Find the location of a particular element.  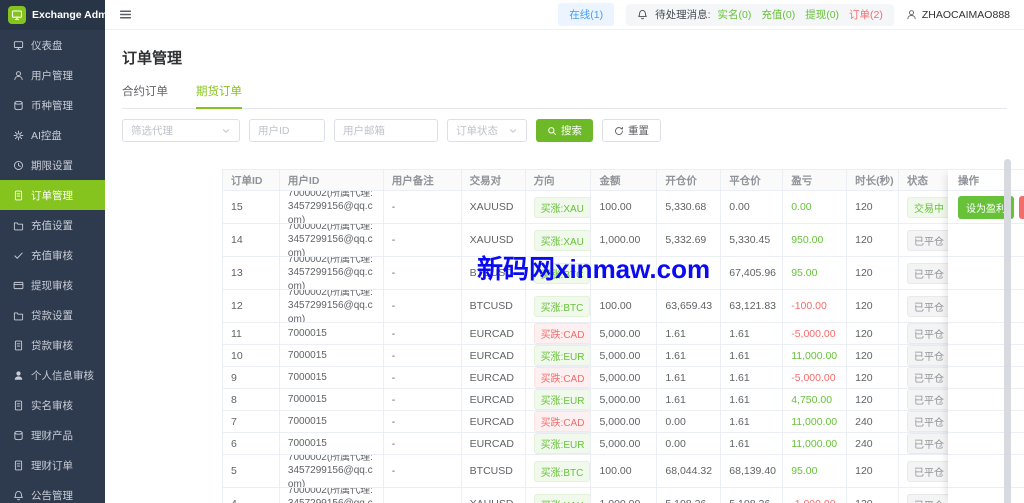

cell-amount: 5,000.00 is located at coordinates (624, 377).